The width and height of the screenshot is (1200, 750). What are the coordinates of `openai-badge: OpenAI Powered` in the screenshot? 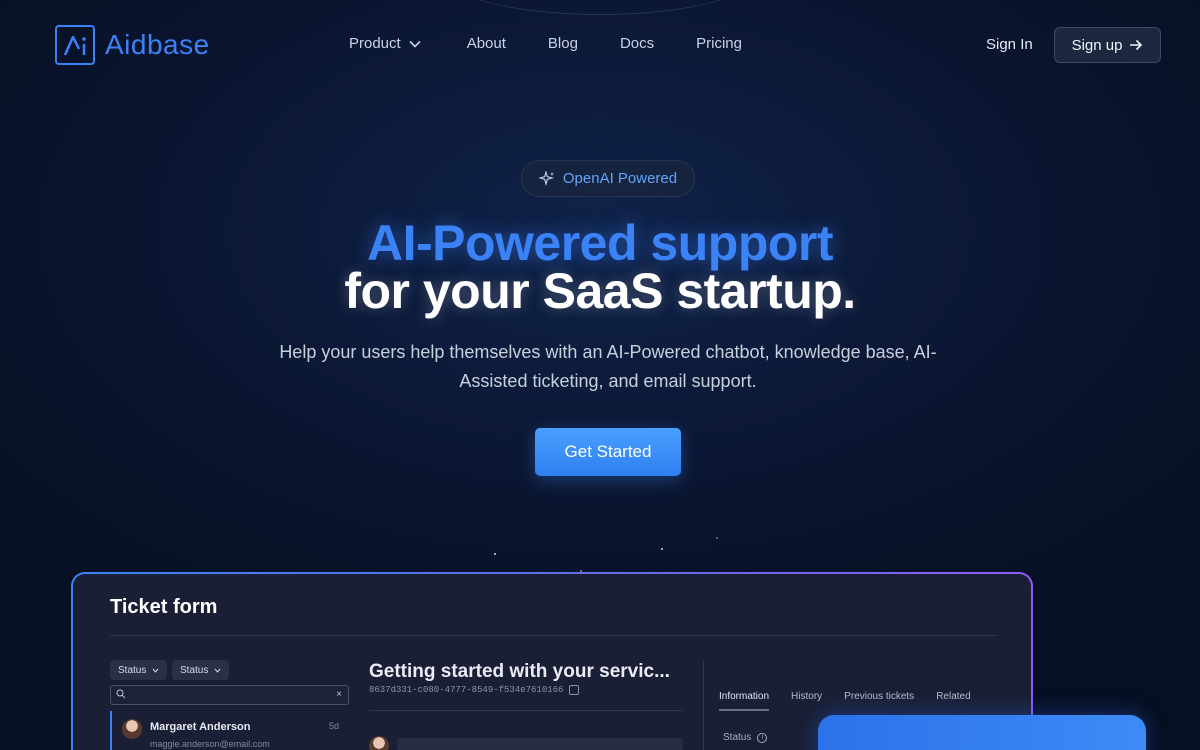 It's located at (608, 178).